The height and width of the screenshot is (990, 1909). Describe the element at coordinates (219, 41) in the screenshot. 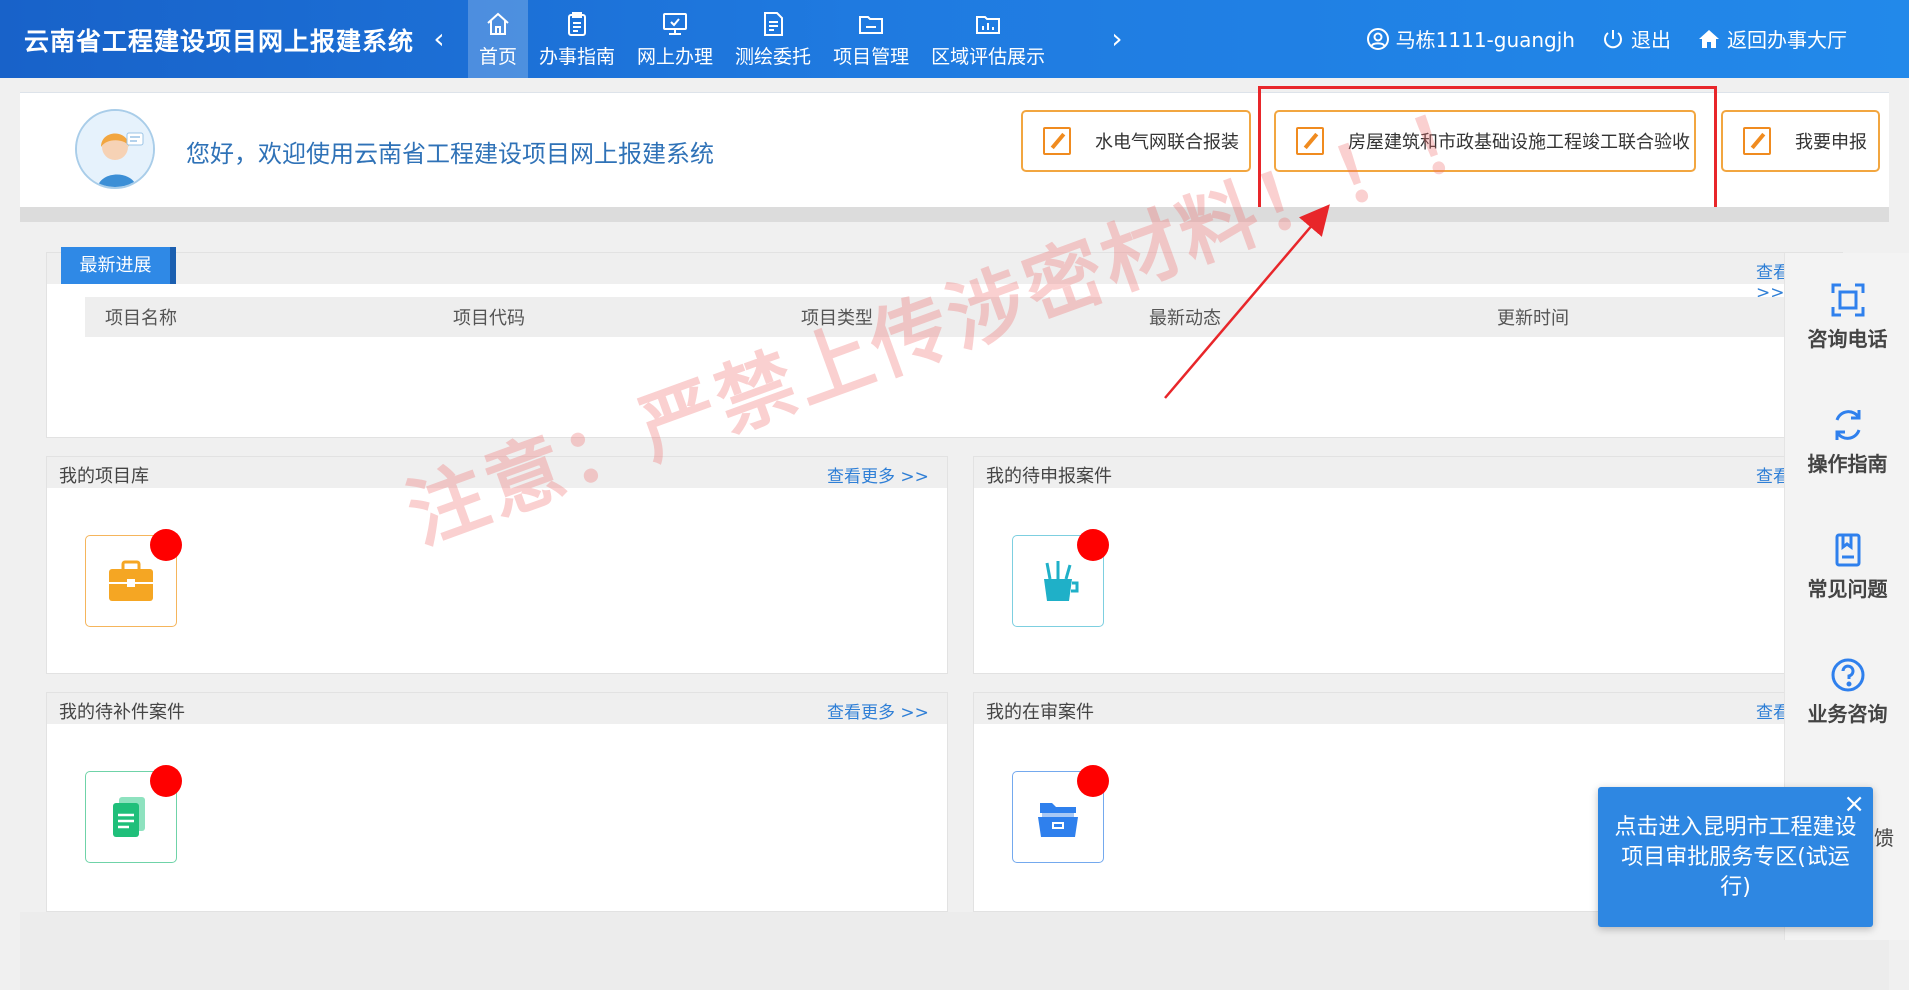

I see `system-title: 云南省工程建设项目网上报建系统` at that location.